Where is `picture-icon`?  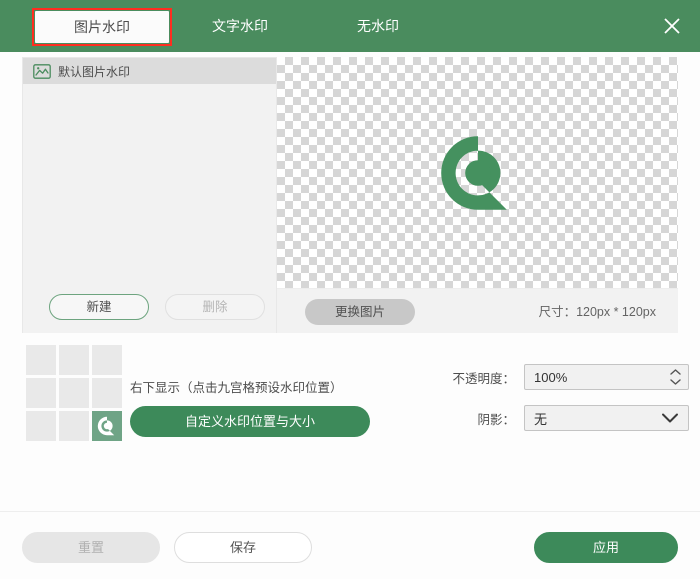 picture-icon is located at coordinates (42, 71).